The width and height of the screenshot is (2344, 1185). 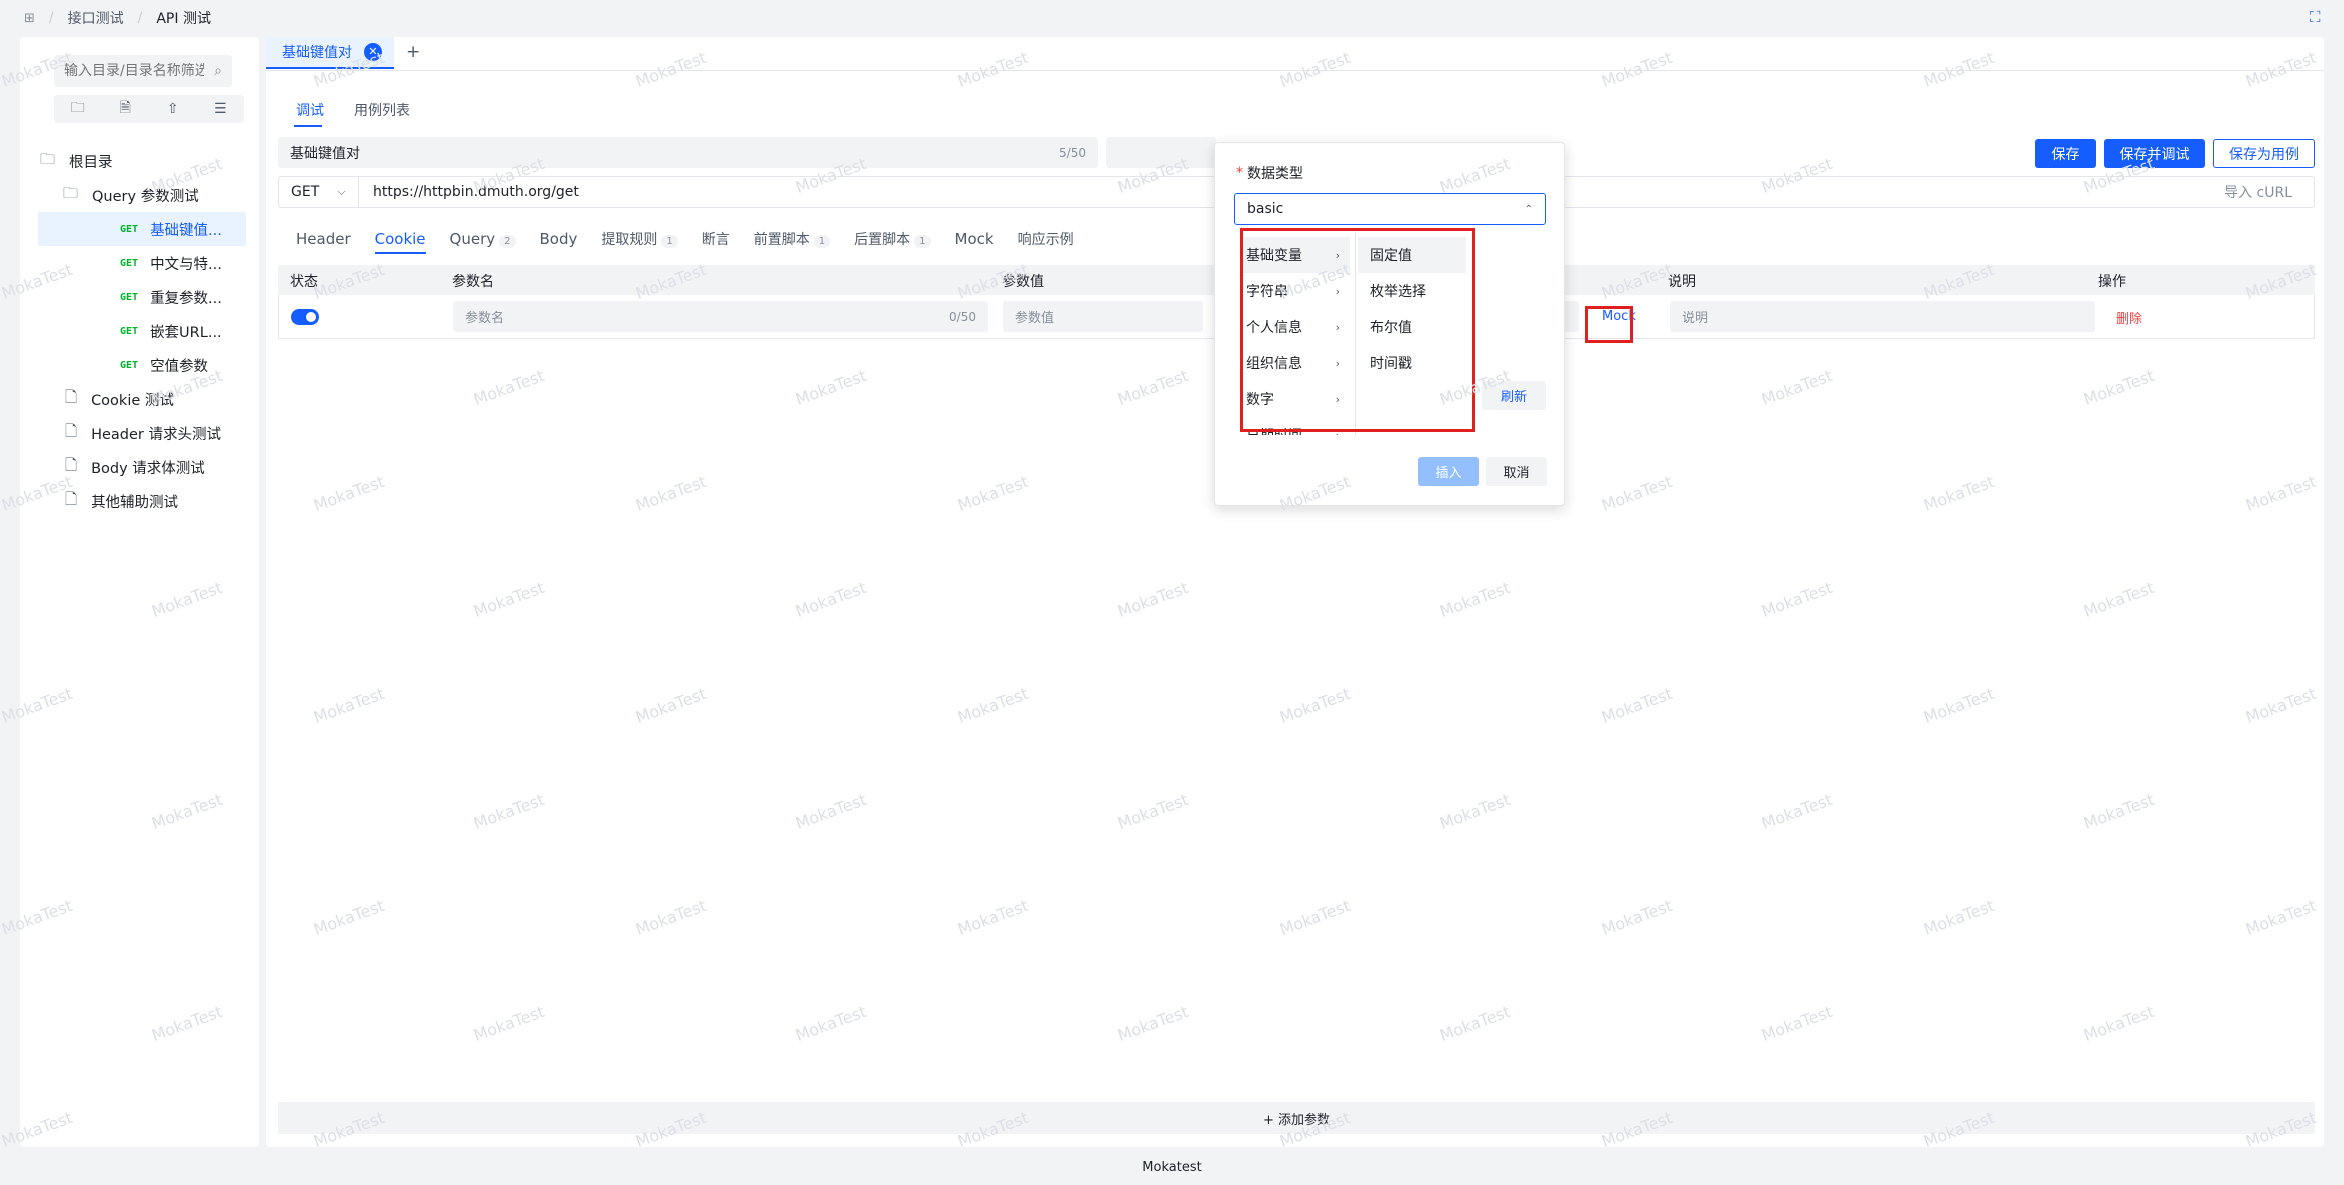 What do you see at coordinates (76, 161) in the screenshot?
I see `tree-node-root: 🗀 根目录` at bounding box center [76, 161].